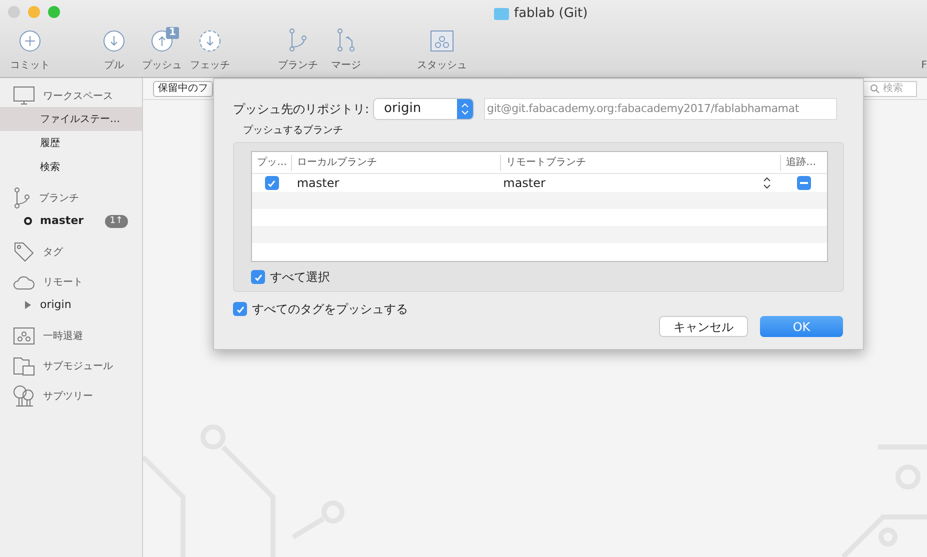 The width and height of the screenshot is (927, 557). Describe the element at coordinates (71, 282) in the screenshot. I see `sidebar-section: リモート` at that location.